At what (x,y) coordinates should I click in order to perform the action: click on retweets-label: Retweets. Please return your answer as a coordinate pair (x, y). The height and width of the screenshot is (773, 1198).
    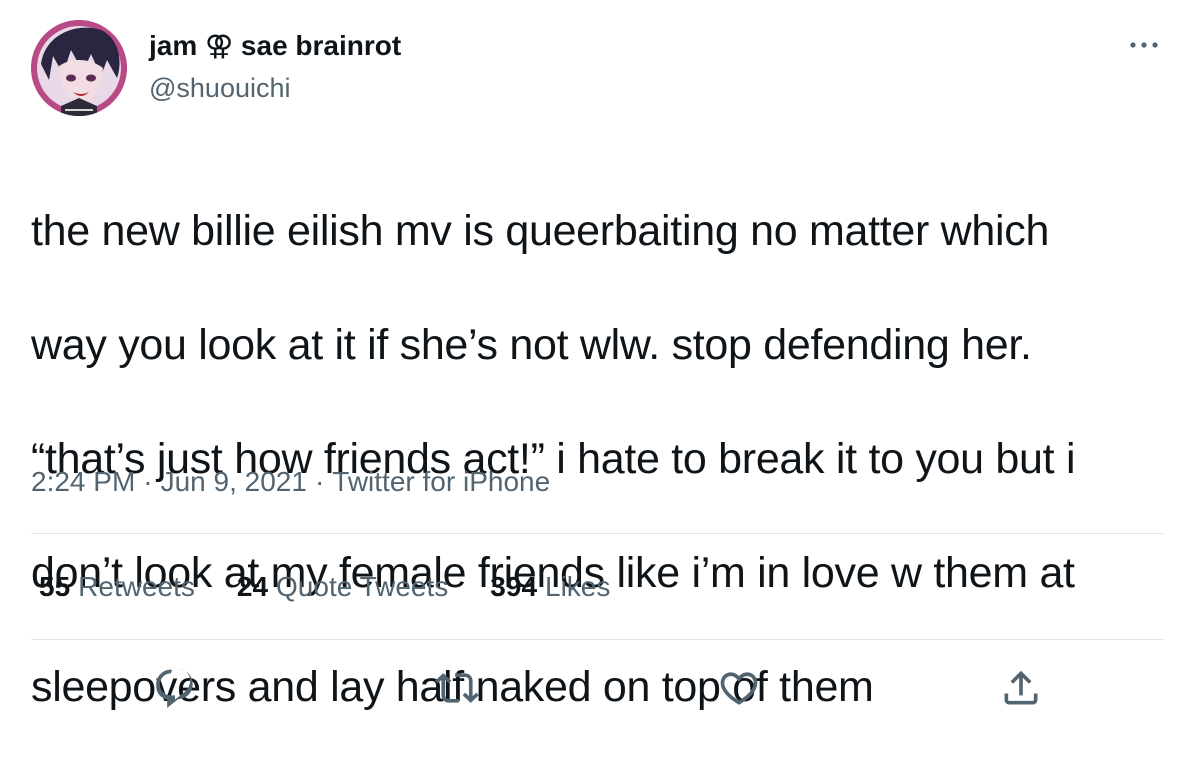
    Looking at the image, I should click on (136, 586).